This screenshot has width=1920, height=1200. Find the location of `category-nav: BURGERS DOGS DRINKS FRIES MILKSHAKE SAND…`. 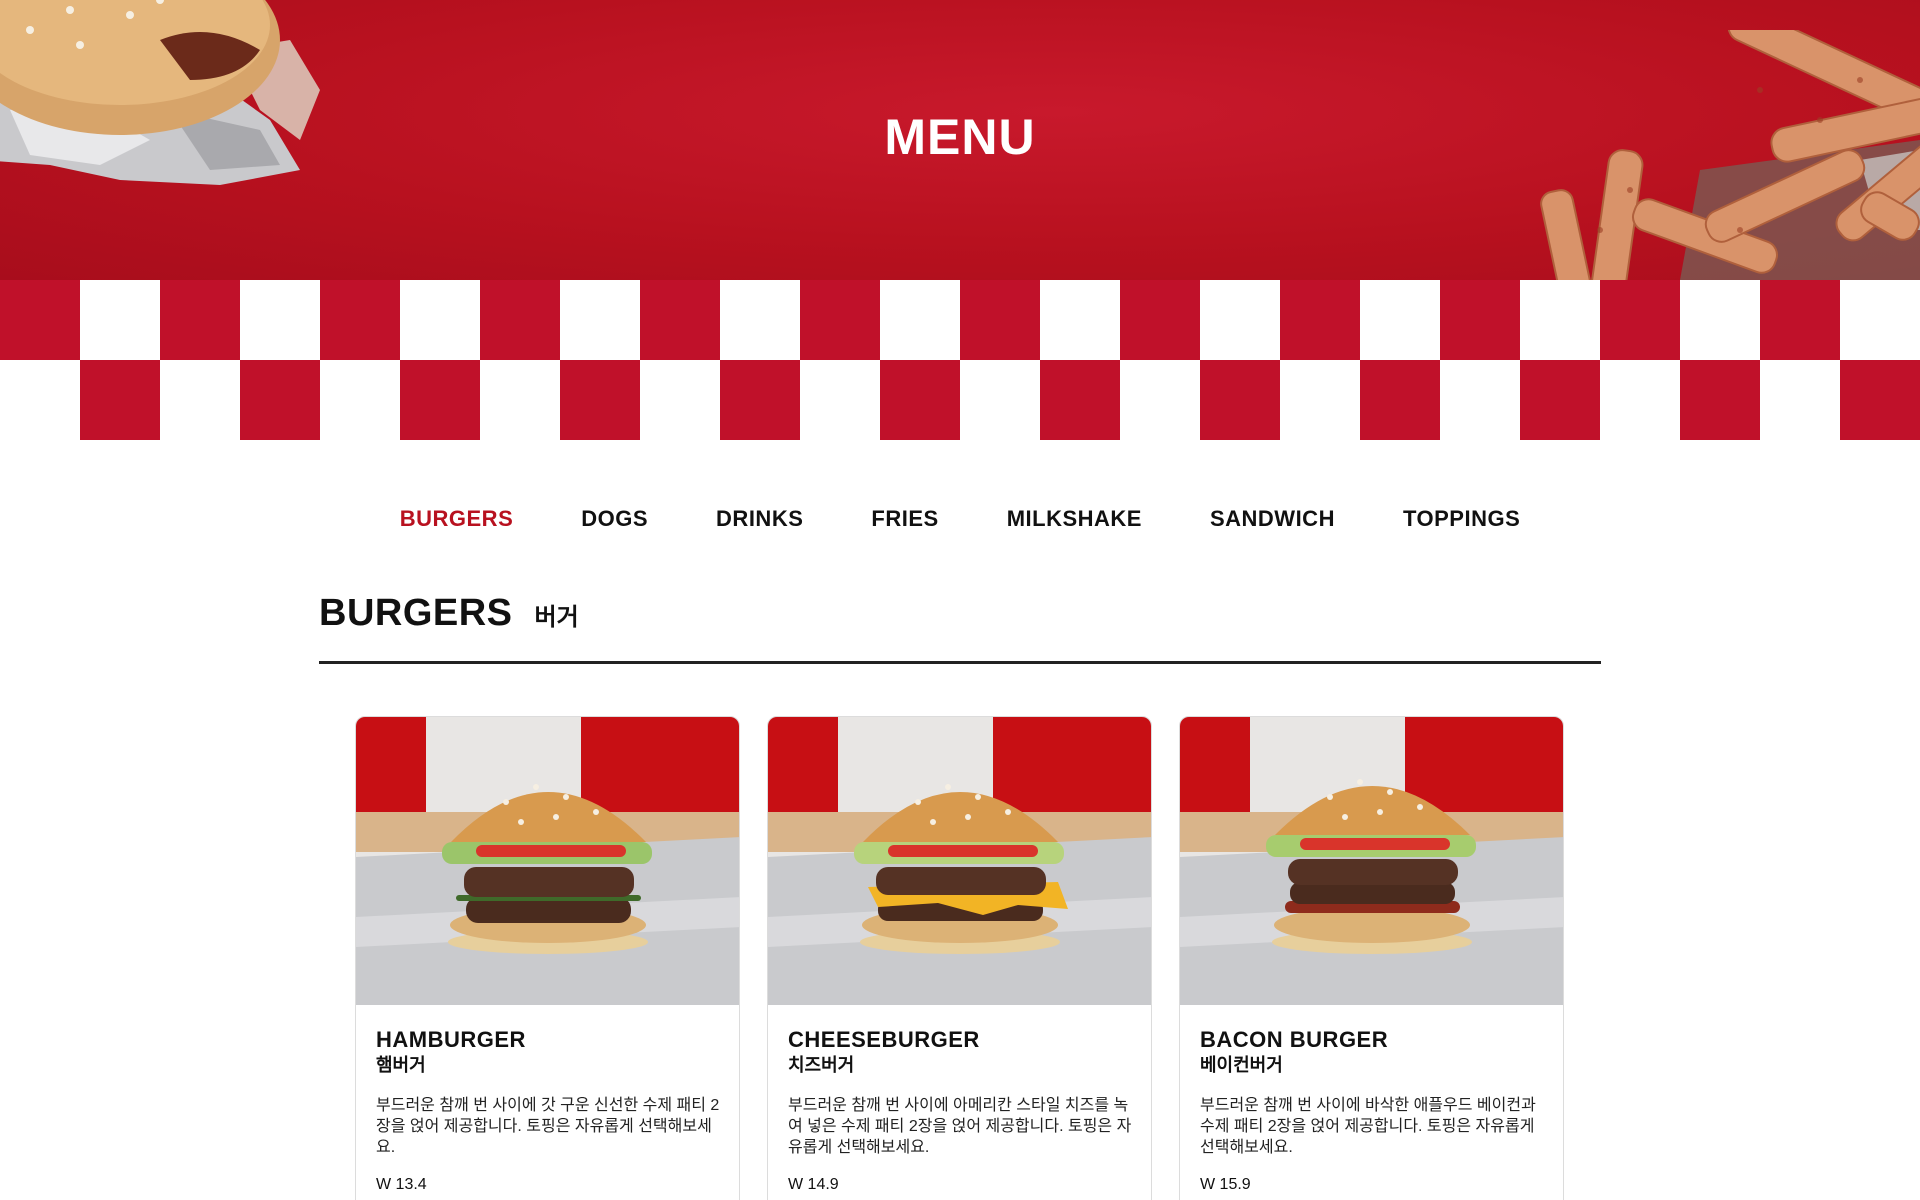

category-nav: BURGERS DOGS DRINKS FRIES MILKSHAKE SAND… is located at coordinates (960, 521).